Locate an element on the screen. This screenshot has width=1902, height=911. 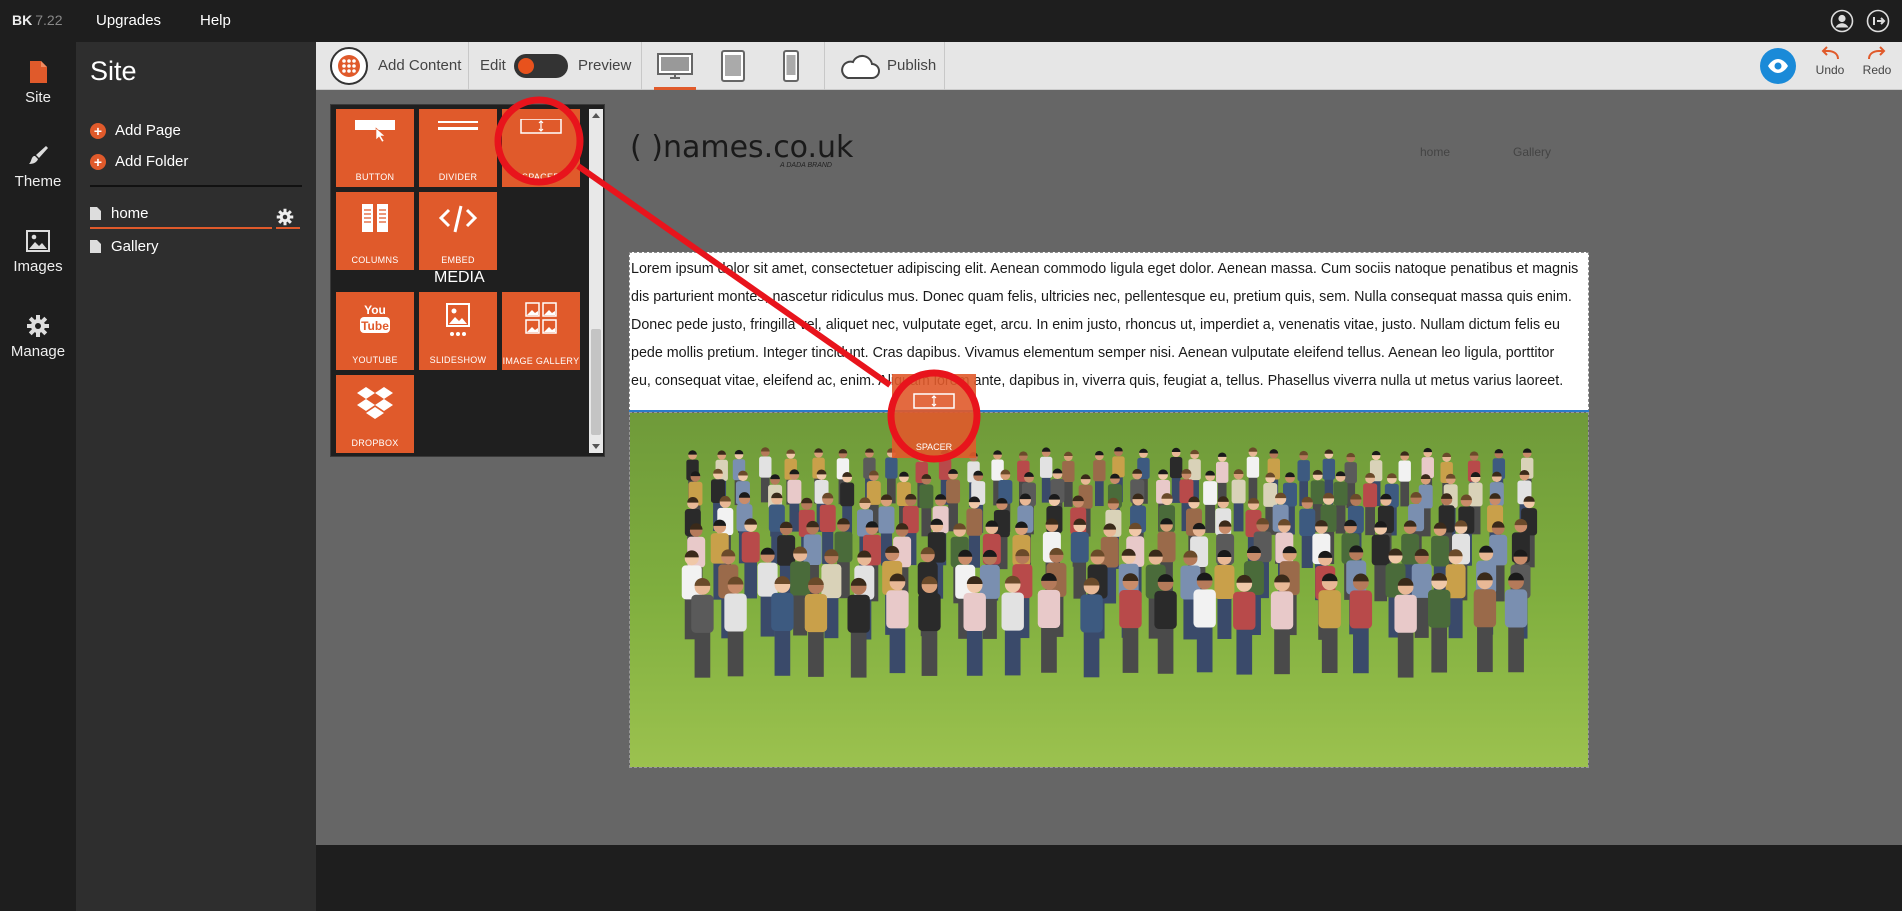
menu-upgrades: Upgrades is located at coordinates (128, 20).